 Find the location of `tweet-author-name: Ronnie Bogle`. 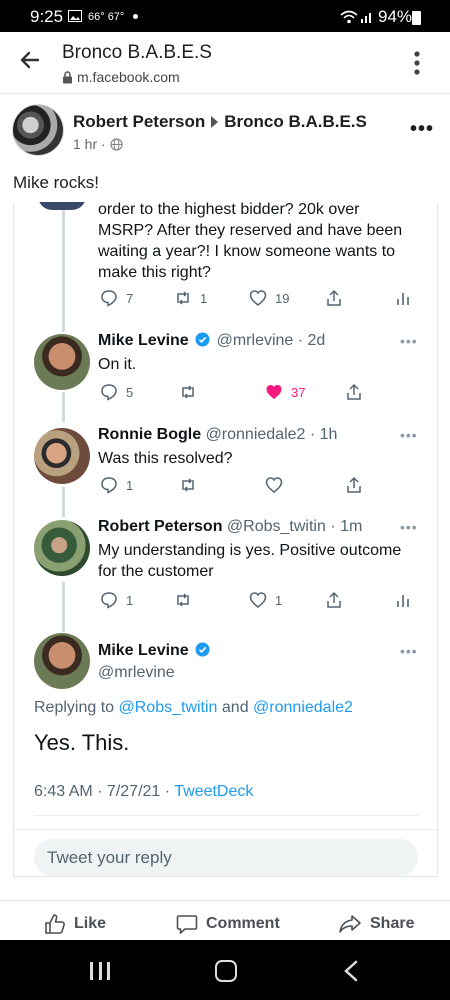

tweet-author-name: Ronnie Bogle is located at coordinates (149, 434).